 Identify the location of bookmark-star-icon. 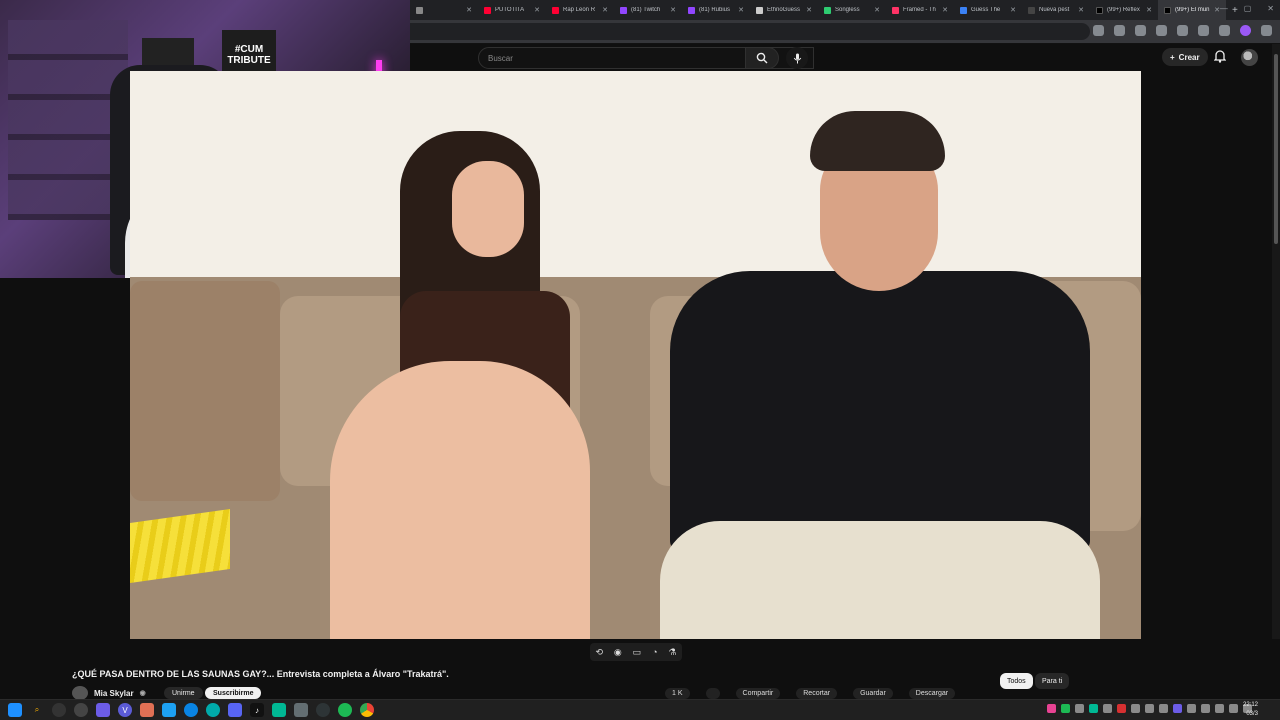
(1119, 30).